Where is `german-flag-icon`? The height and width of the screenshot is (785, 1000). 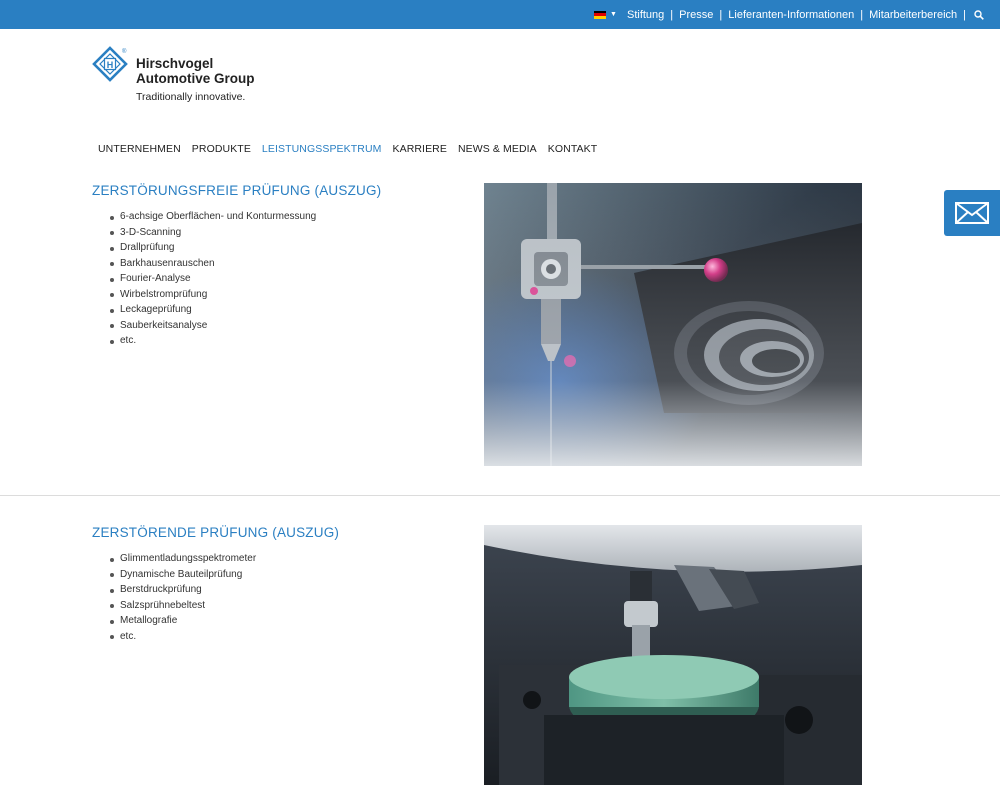 german-flag-icon is located at coordinates (600, 14).